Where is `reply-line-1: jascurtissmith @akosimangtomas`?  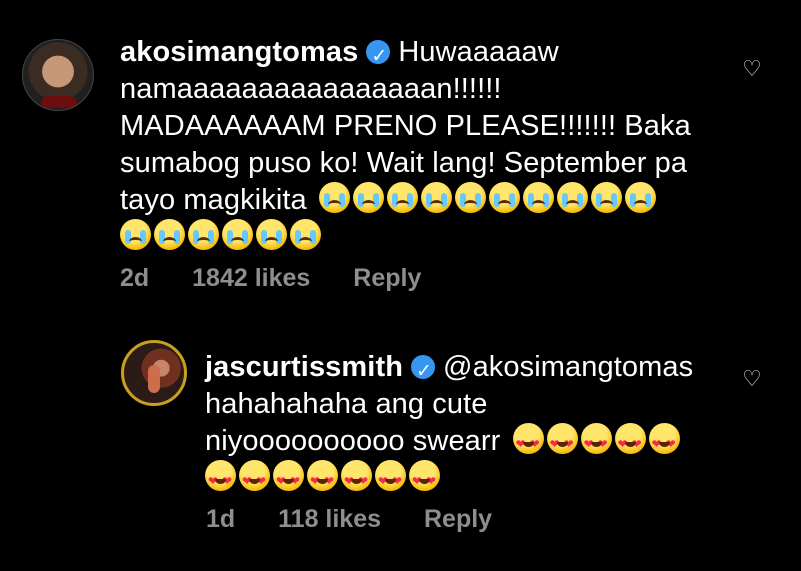 reply-line-1: jascurtissmith @akosimangtomas is located at coordinates (470, 369).